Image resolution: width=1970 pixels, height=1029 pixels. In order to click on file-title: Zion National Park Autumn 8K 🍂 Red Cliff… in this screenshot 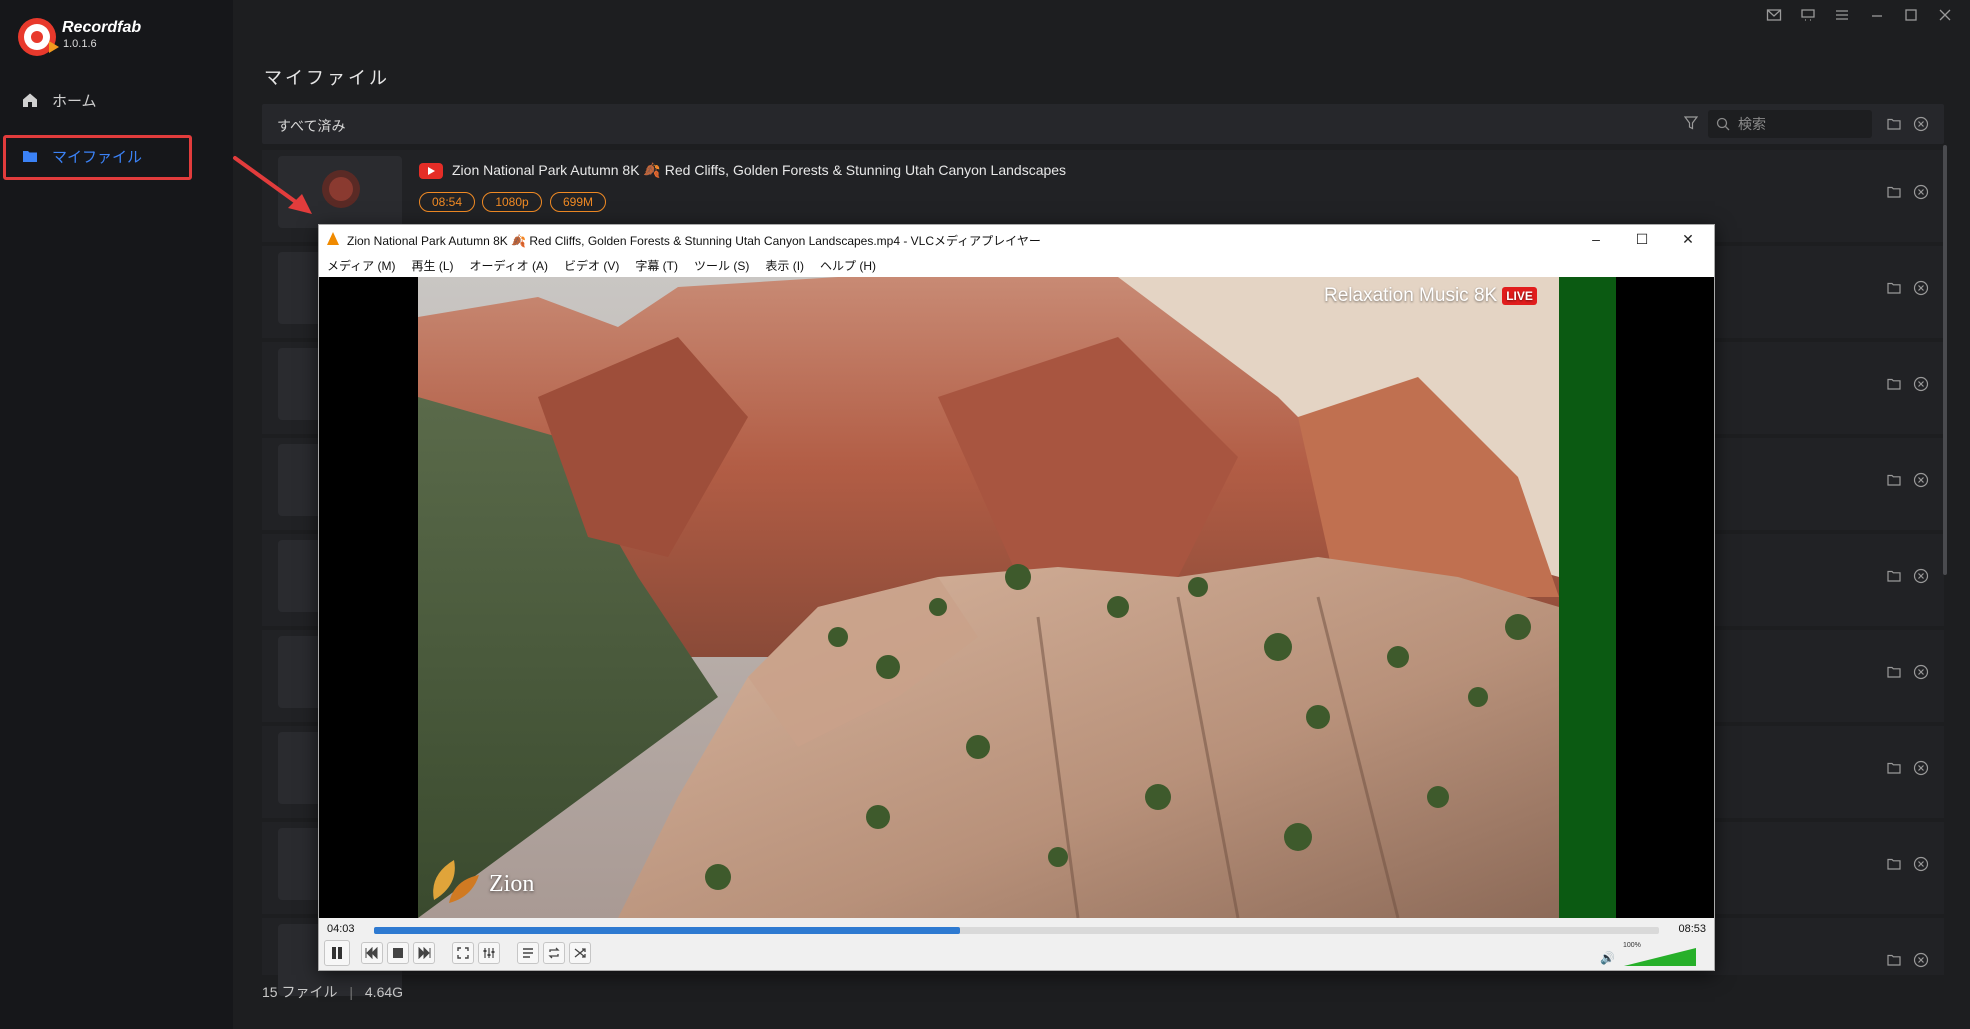, I will do `click(742, 170)`.